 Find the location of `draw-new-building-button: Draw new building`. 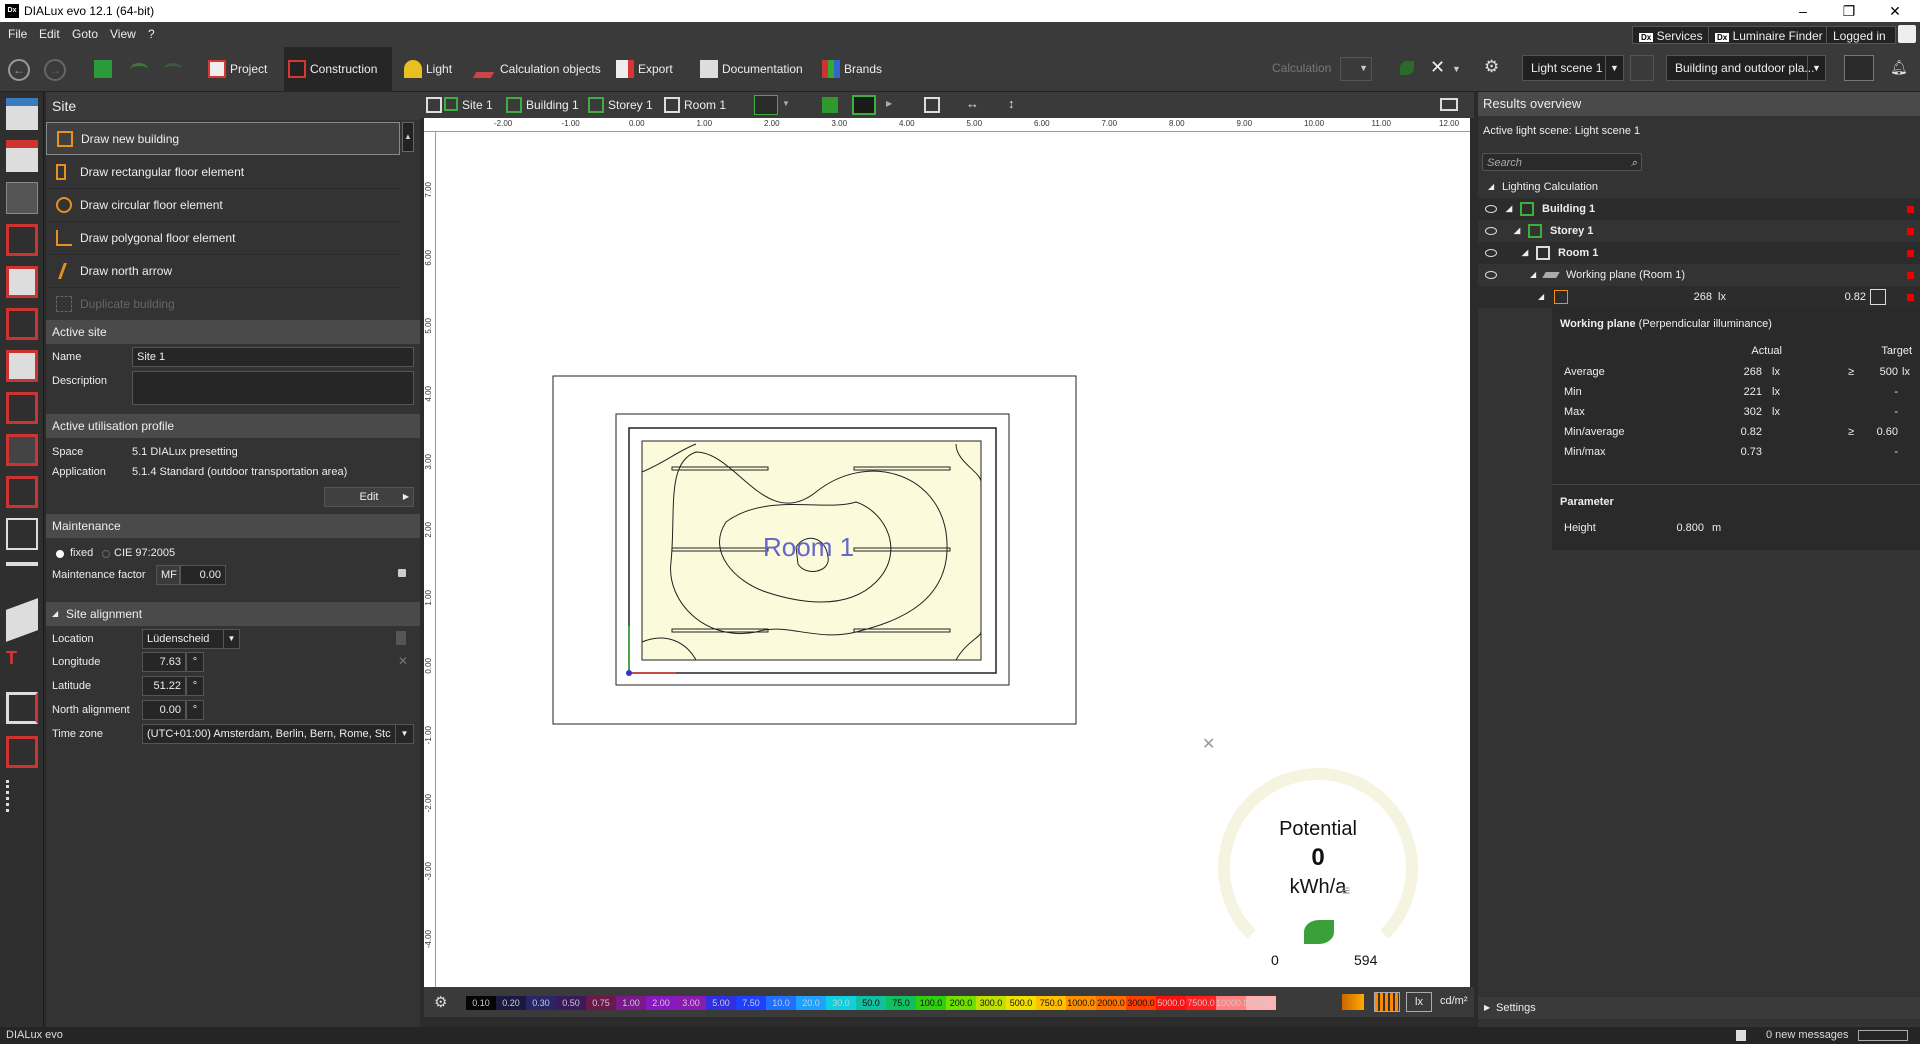

draw-new-building-button: Draw new building is located at coordinates (223, 138).